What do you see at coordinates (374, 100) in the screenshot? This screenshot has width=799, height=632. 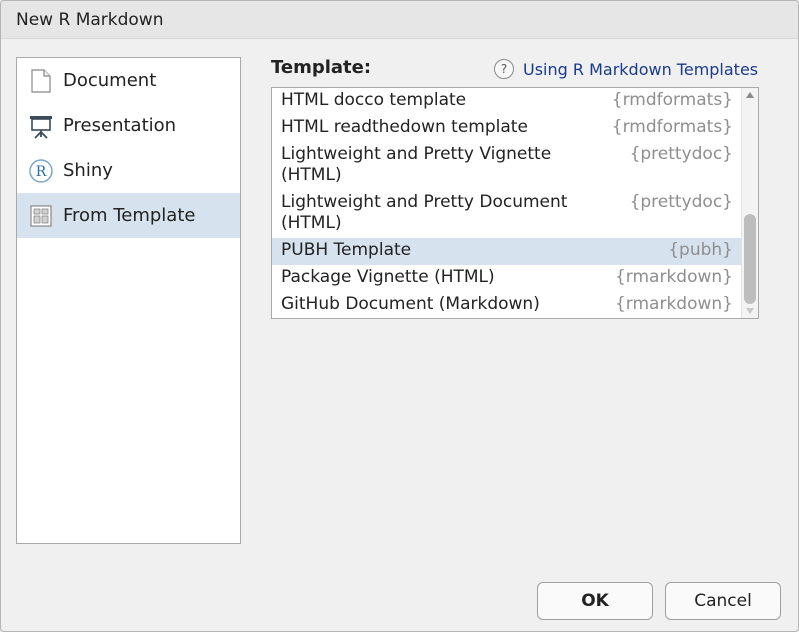 I see `template-name: HTML docco template` at bounding box center [374, 100].